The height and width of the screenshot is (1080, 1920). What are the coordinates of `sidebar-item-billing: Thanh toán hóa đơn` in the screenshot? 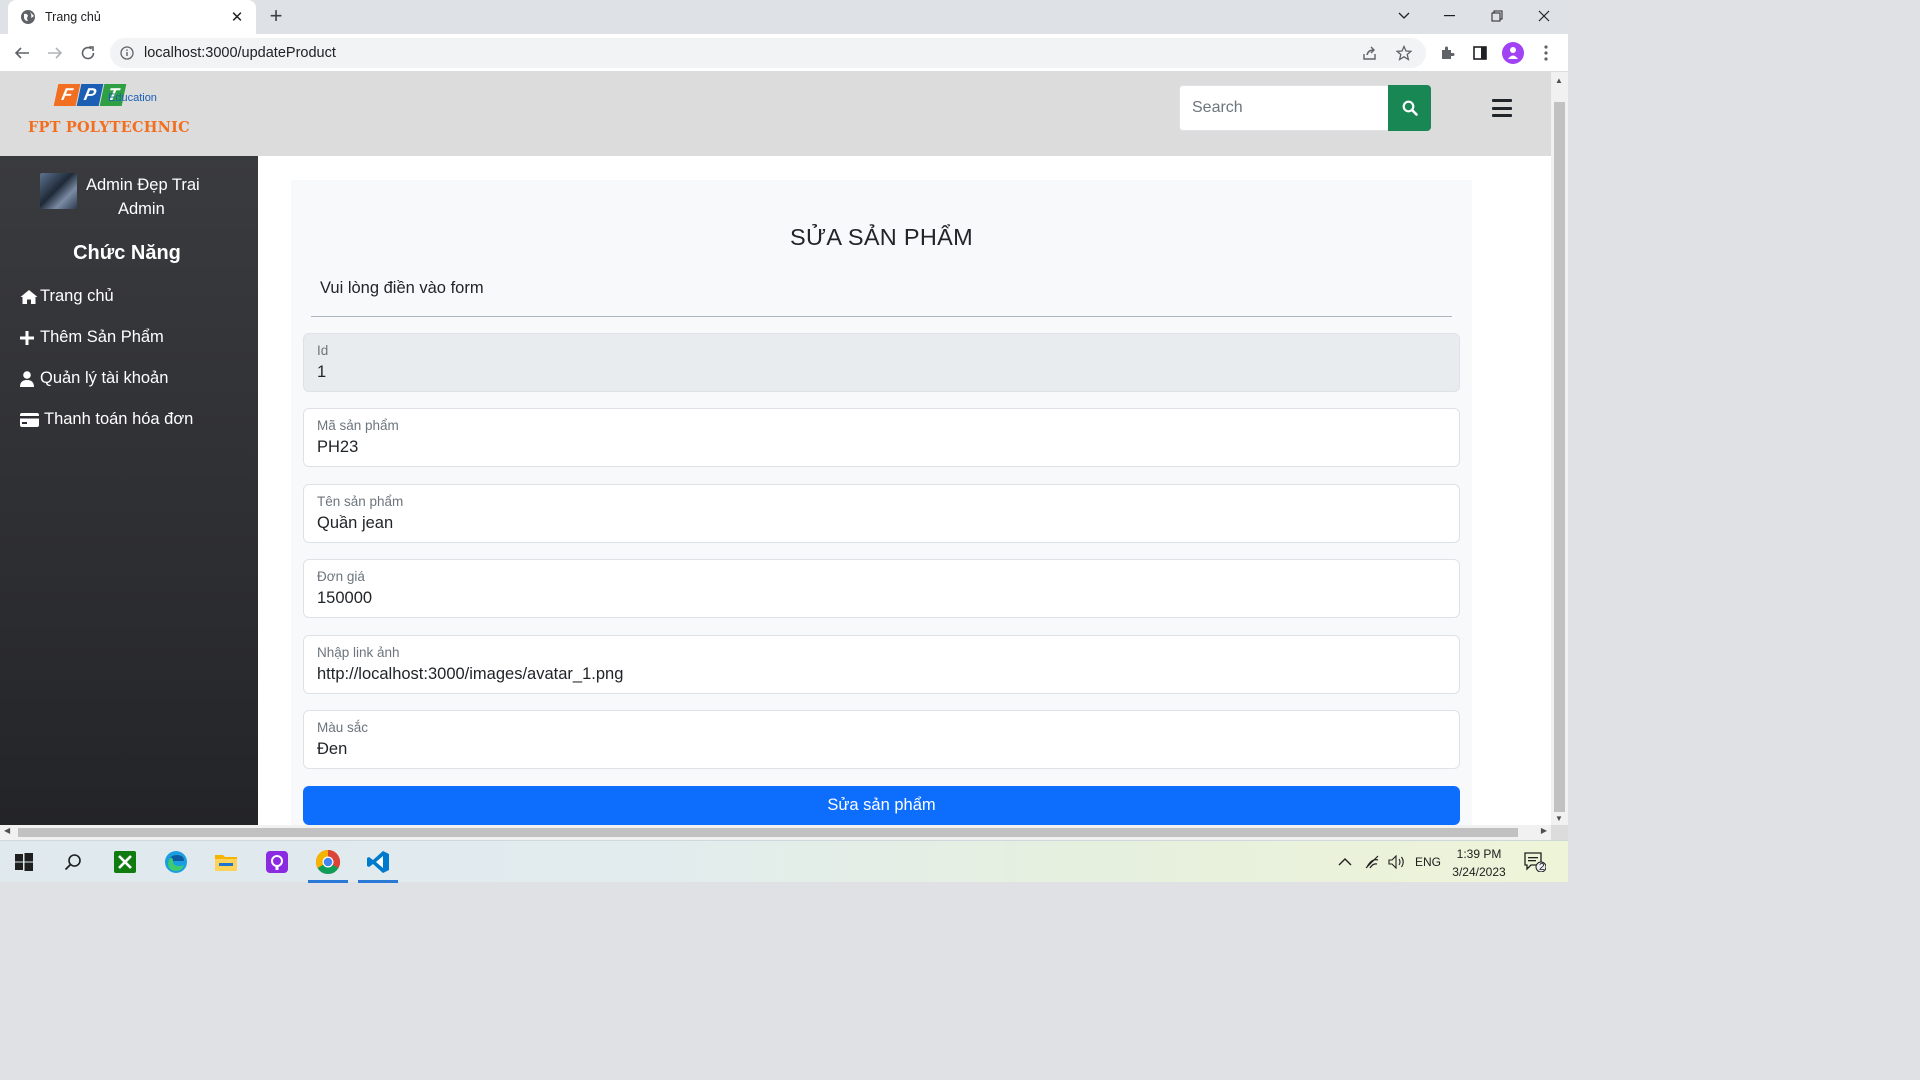 It's located at (106, 419).